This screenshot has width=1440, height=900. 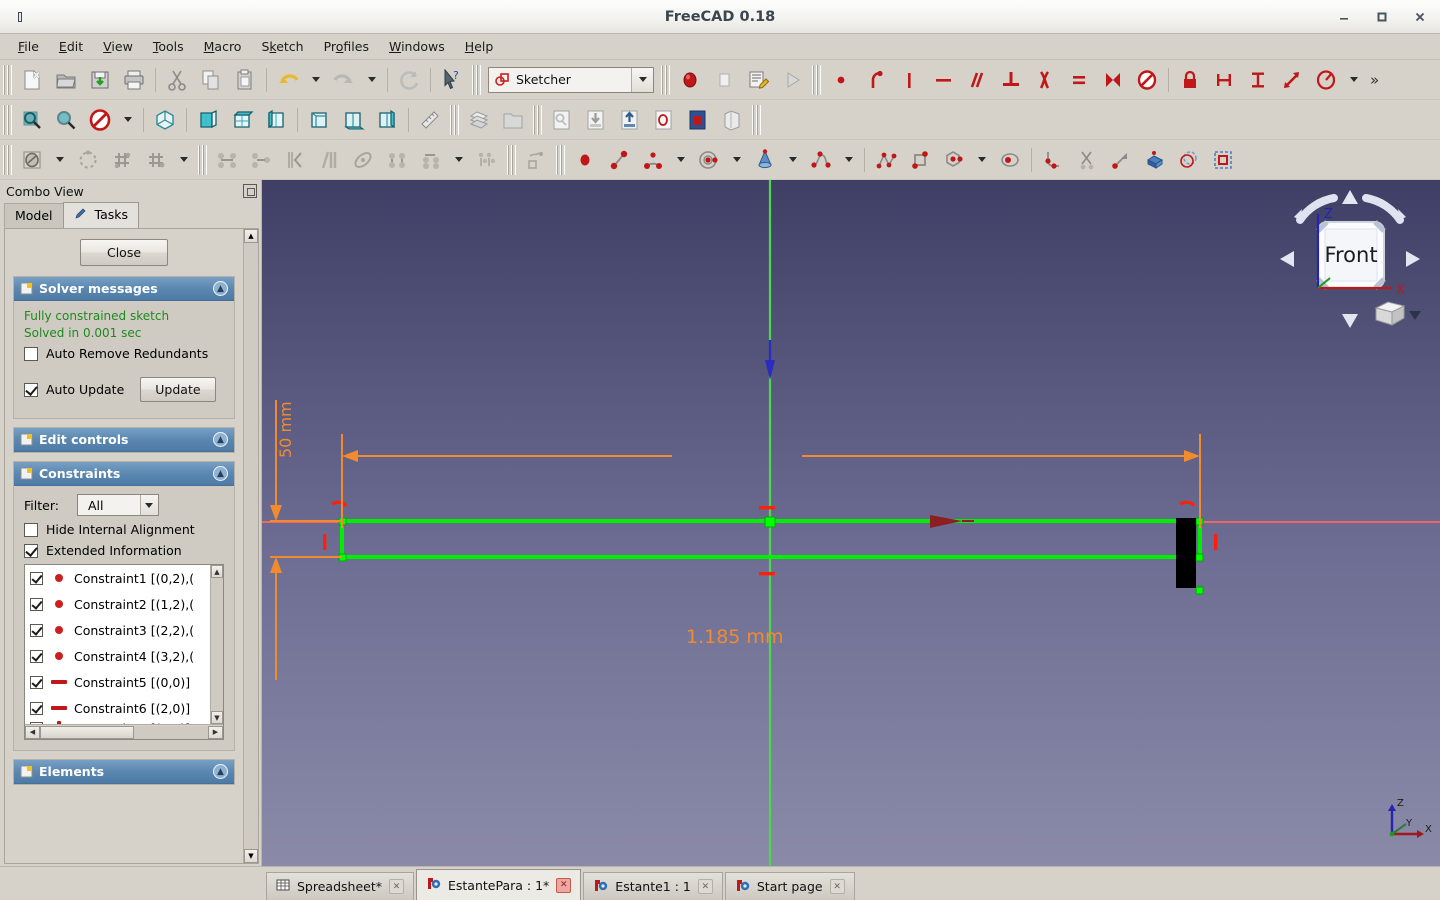 What do you see at coordinates (101, 215) in the screenshot?
I see `tab-tasks: Tasks` at bounding box center [101, 215].